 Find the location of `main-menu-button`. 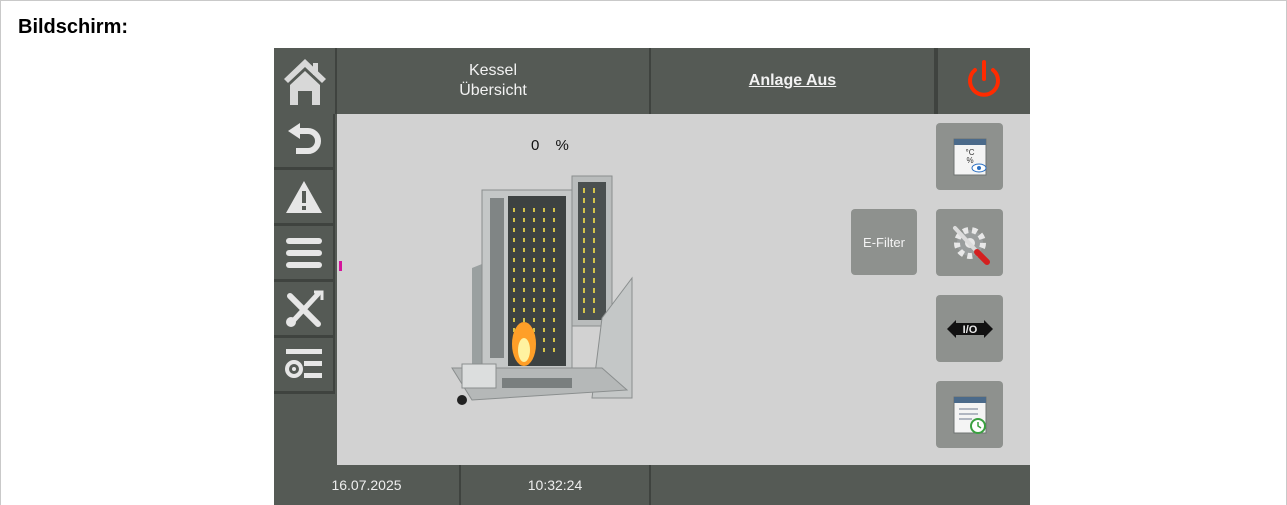

main-menu-button is located at coordinates (304, 254).